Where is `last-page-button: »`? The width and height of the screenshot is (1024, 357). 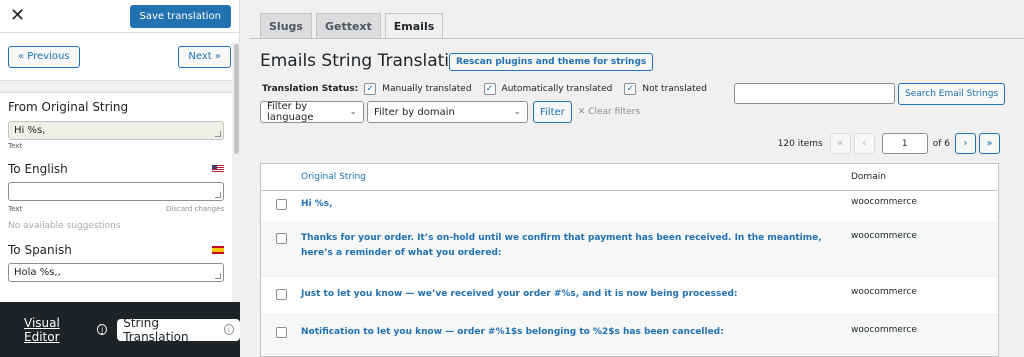
last-page-button: » is located at coordinates (989, 143).